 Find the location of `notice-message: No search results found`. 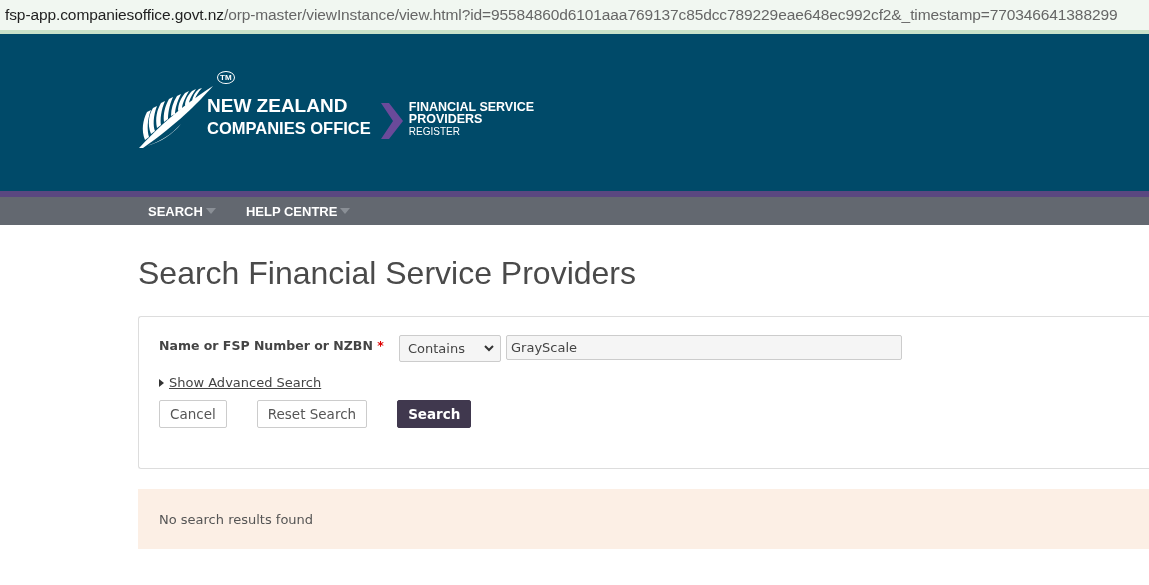

notice-message: No search results found is located at coordinates (643, 519).